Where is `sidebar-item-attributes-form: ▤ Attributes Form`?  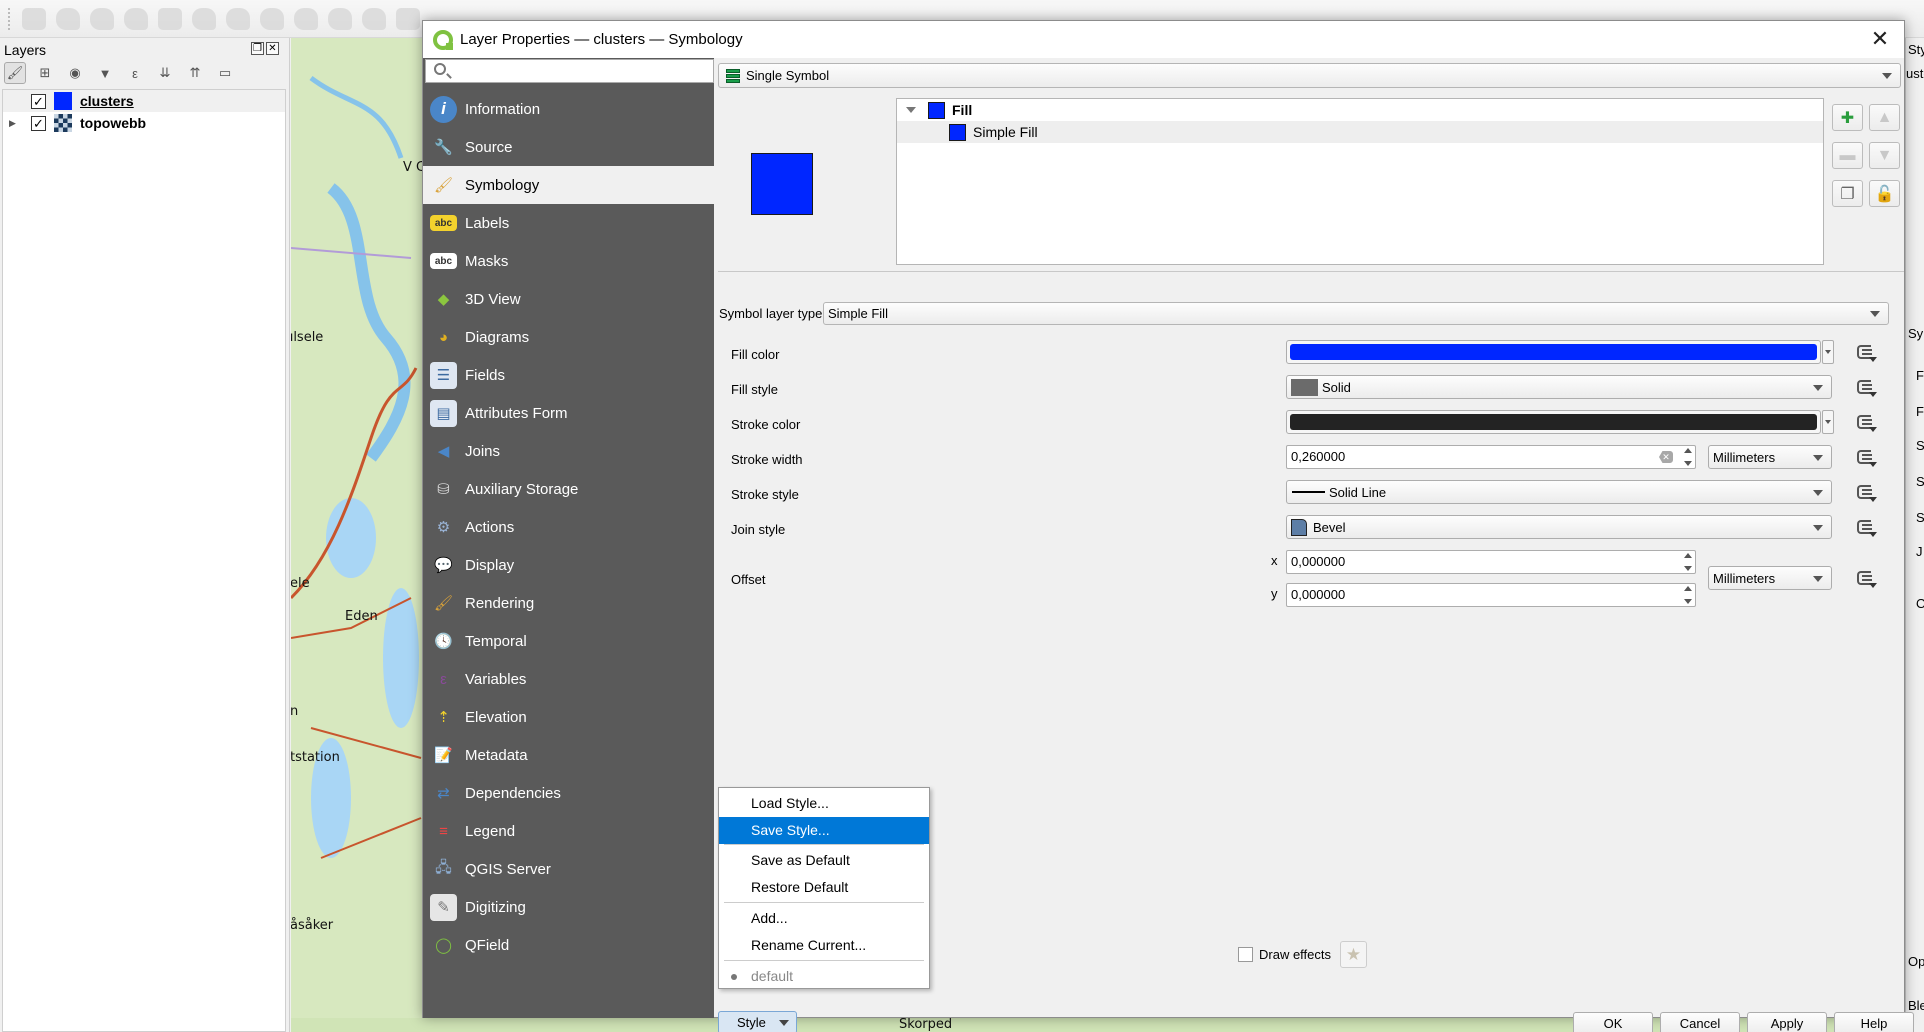
sidebar-item-attributes-form: ▤ Attributes Form is located at coordinates (568, 413).